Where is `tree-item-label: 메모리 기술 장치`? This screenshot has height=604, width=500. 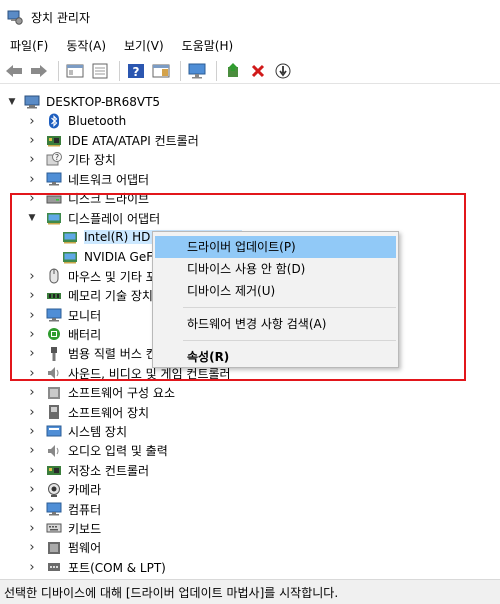 tree-item-label: 메모리 기술 장치 is located at coordinates (110, 296).